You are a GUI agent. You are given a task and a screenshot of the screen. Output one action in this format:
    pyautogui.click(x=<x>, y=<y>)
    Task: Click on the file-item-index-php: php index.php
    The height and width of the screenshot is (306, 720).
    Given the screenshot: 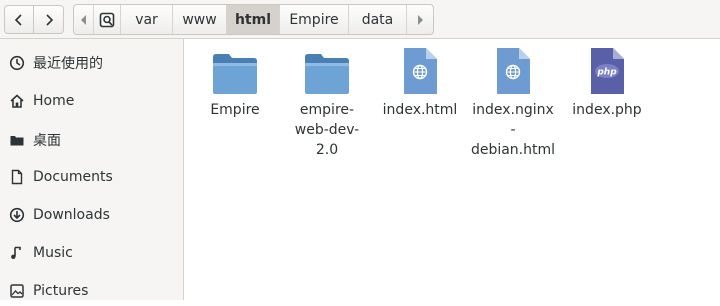 What is the action you would take?
    pyautogui.click(x=607, y=82)
    